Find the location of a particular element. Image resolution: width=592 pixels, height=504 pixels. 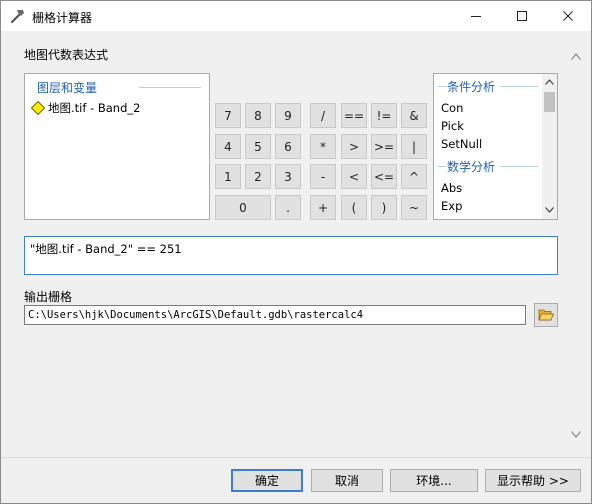

close-icon is located at coordinates (568, 16).